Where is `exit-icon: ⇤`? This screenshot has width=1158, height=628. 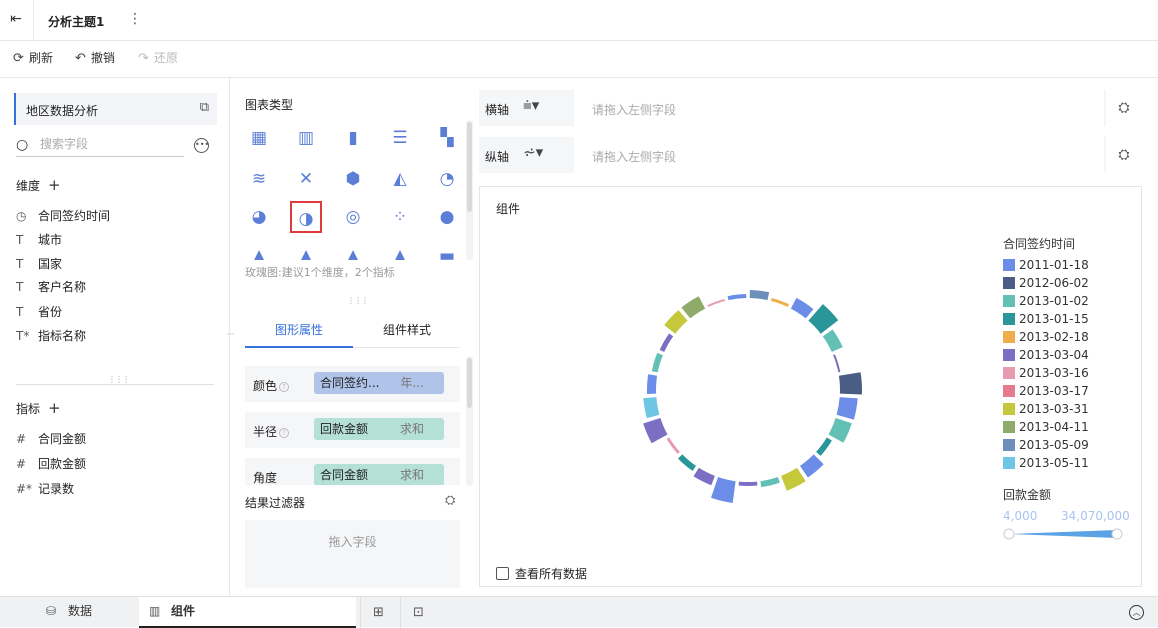
exit-icon: ⇤ is located at coordinates (16, 19).